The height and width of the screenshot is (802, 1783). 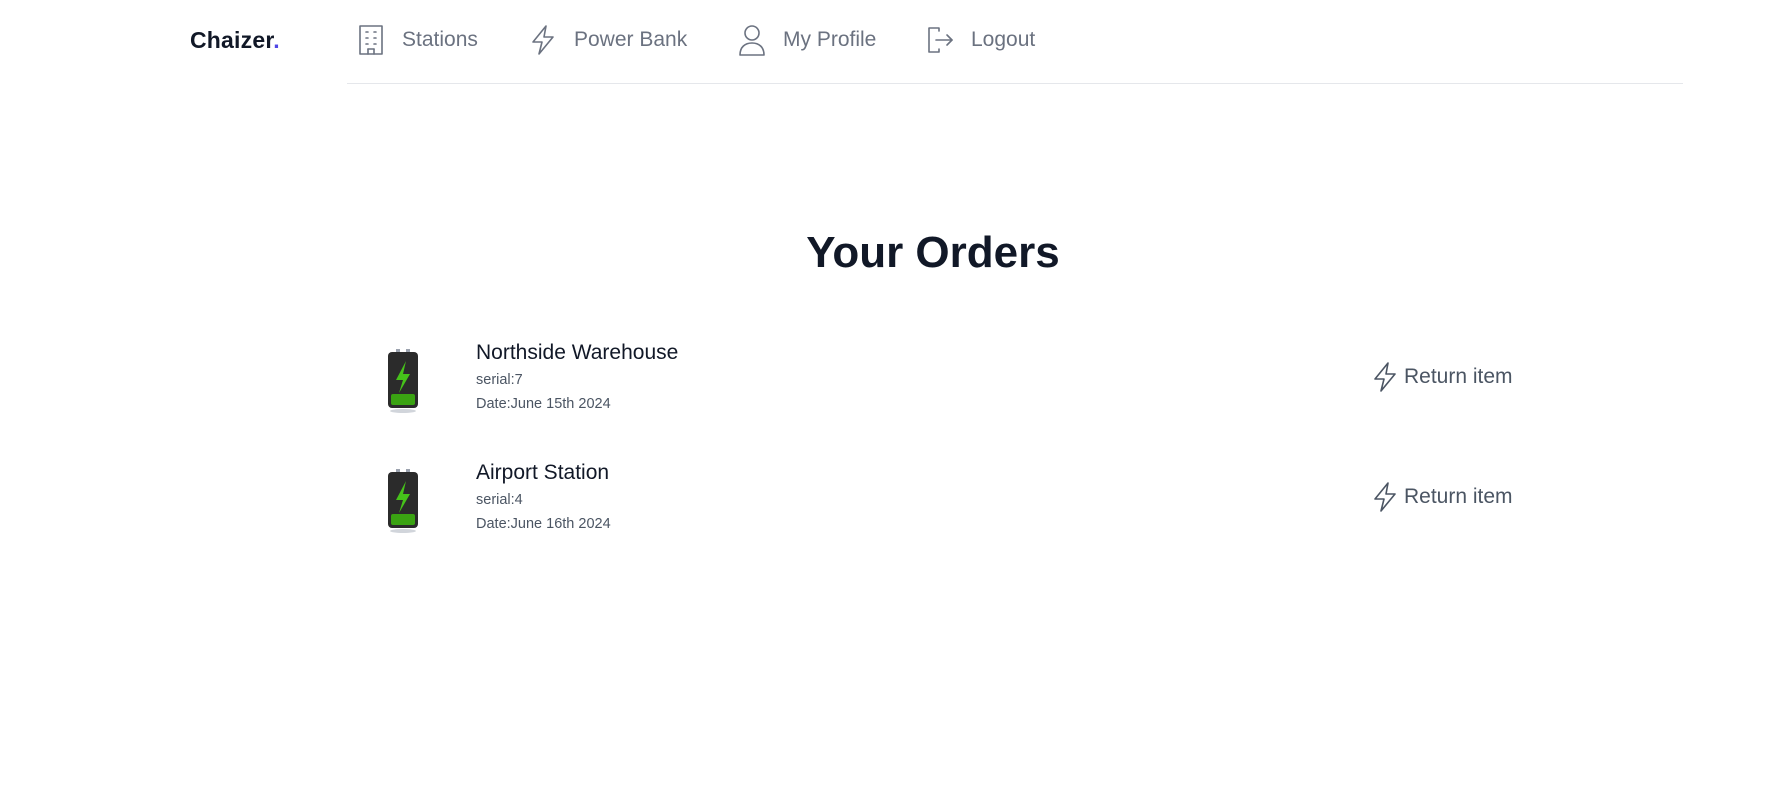 I want to click on nav-power-bank: Power Bank, so click(x=607, y=40).